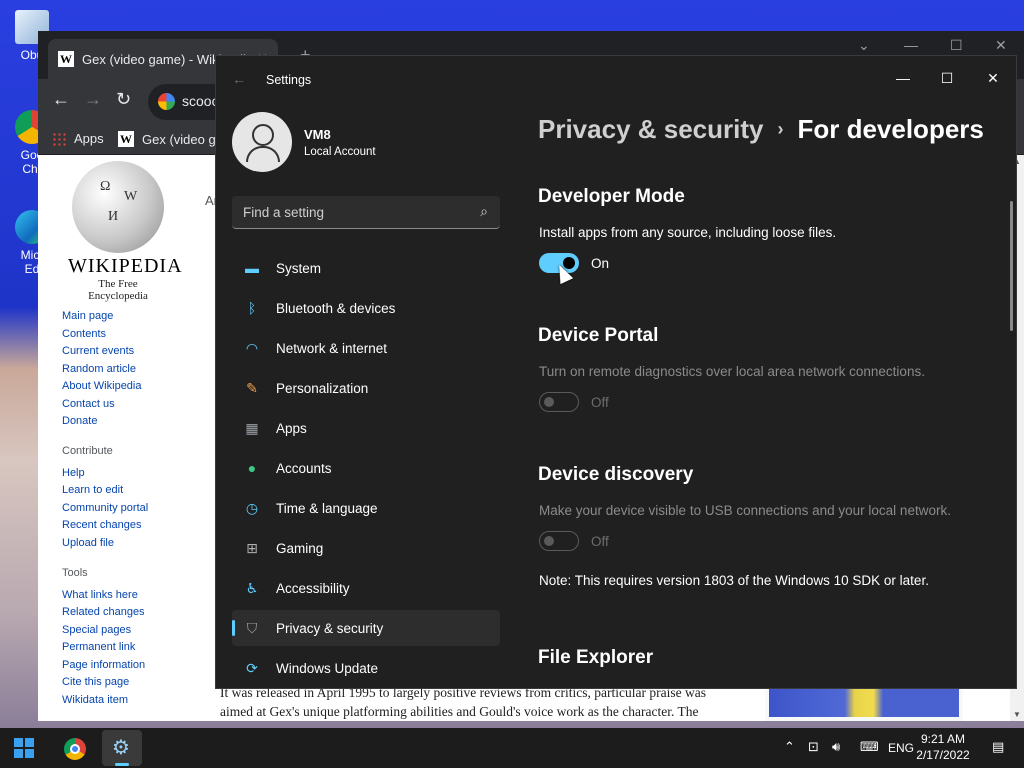 The height and width of the screenshot is (768, 1024). I want to click on update-icon: ⟳, so click(252, 668).